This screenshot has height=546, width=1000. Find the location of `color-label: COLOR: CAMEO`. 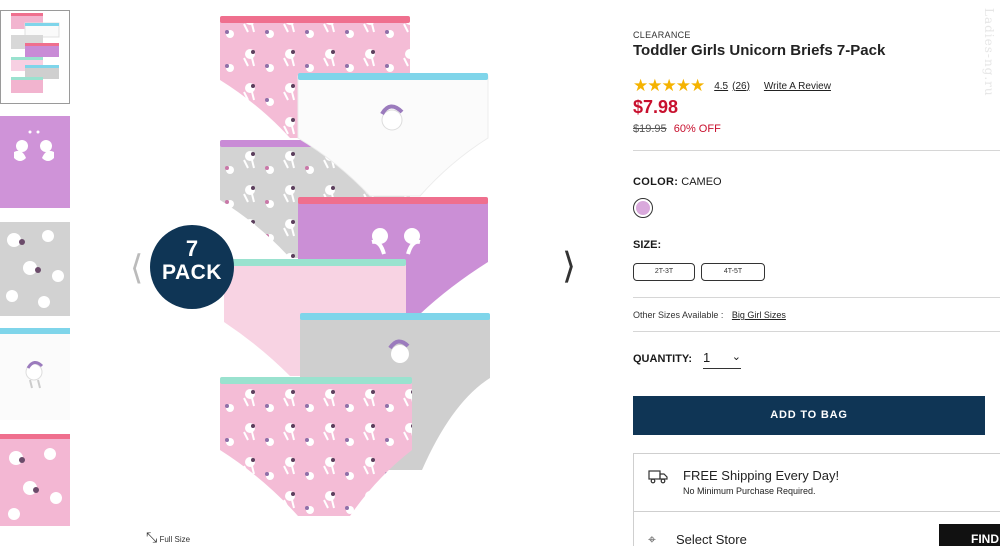

color-label: COLOR: CAMEO is located at coordinates (677, 182).